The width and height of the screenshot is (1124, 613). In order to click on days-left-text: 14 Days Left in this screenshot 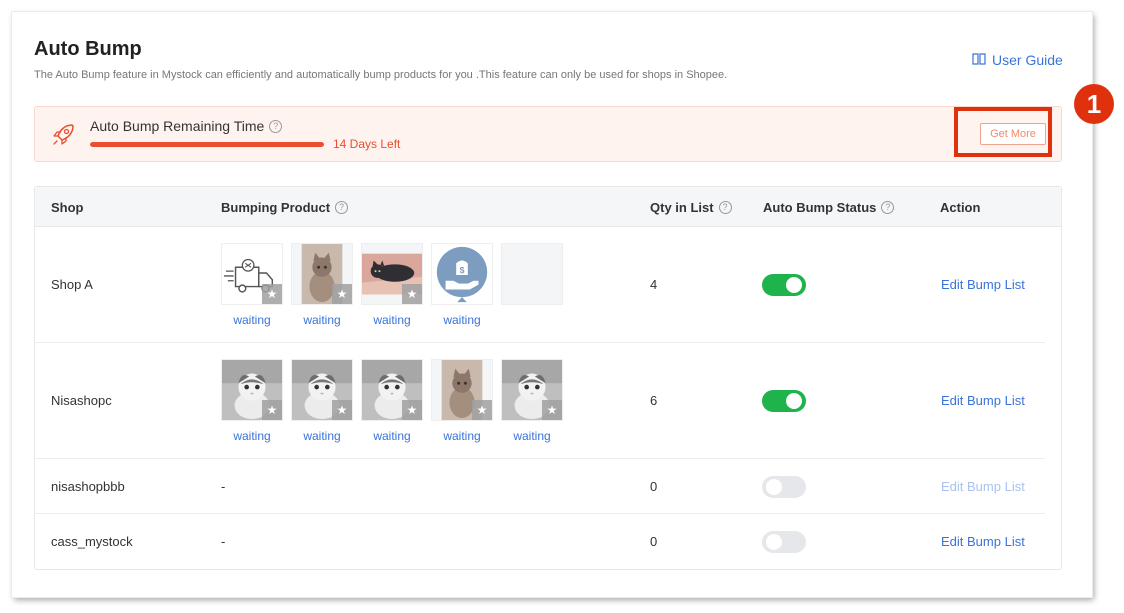, I will do `click(367, 144)`.